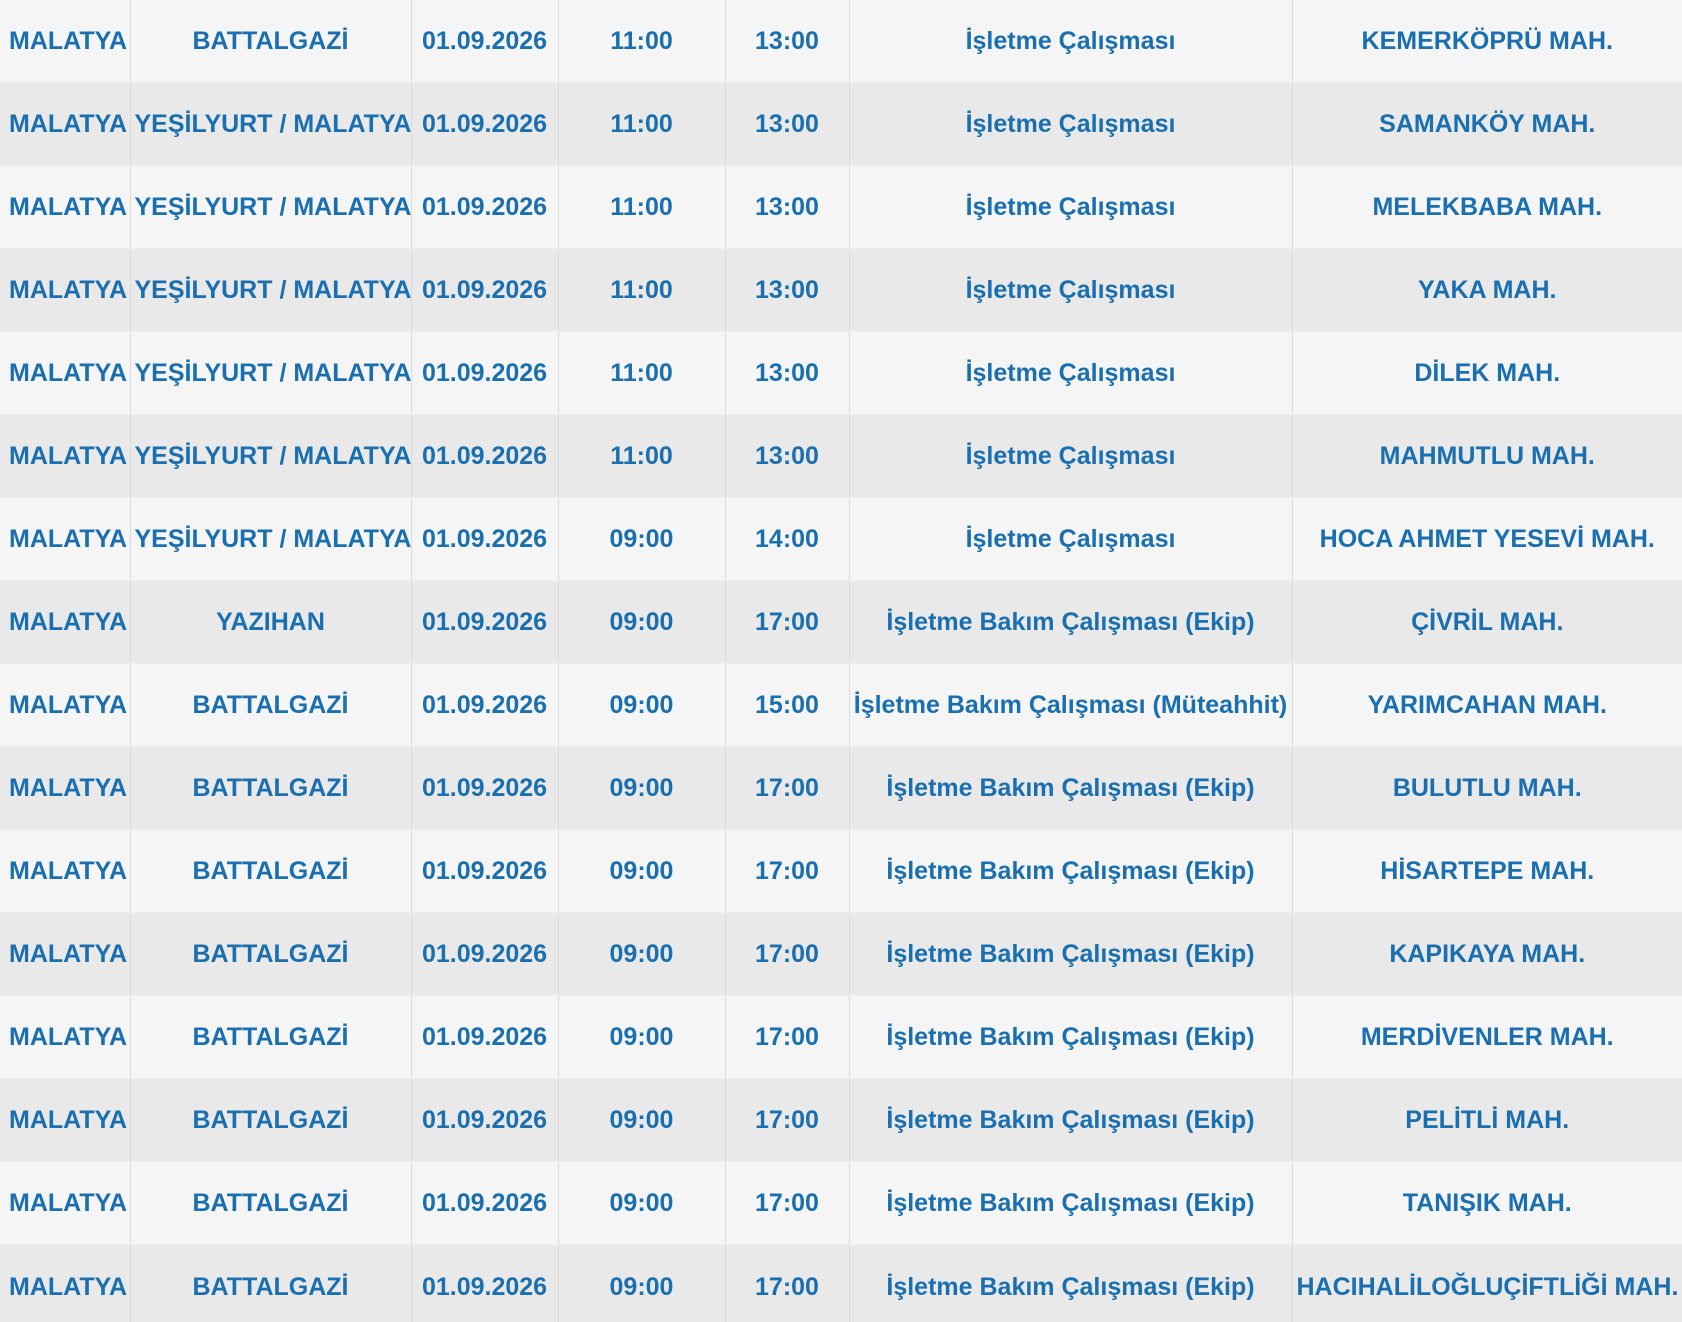  I want to click on reason-cell: İşletme Bakım Çalışması (Müteahhit), so click(1070, 705).